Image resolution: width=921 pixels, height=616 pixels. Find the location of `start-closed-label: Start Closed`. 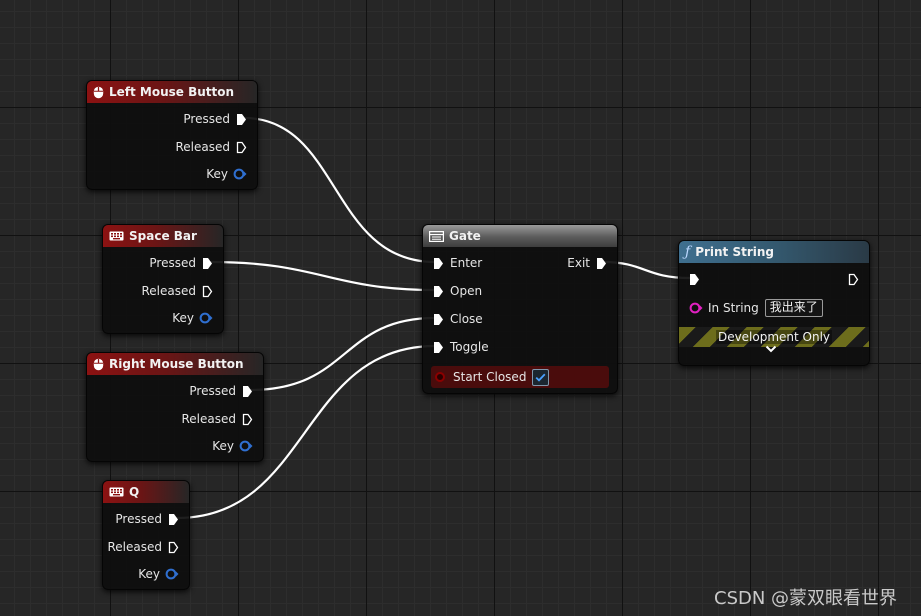

start-closed-label: Start Closed is located at coordinates (490, 377).